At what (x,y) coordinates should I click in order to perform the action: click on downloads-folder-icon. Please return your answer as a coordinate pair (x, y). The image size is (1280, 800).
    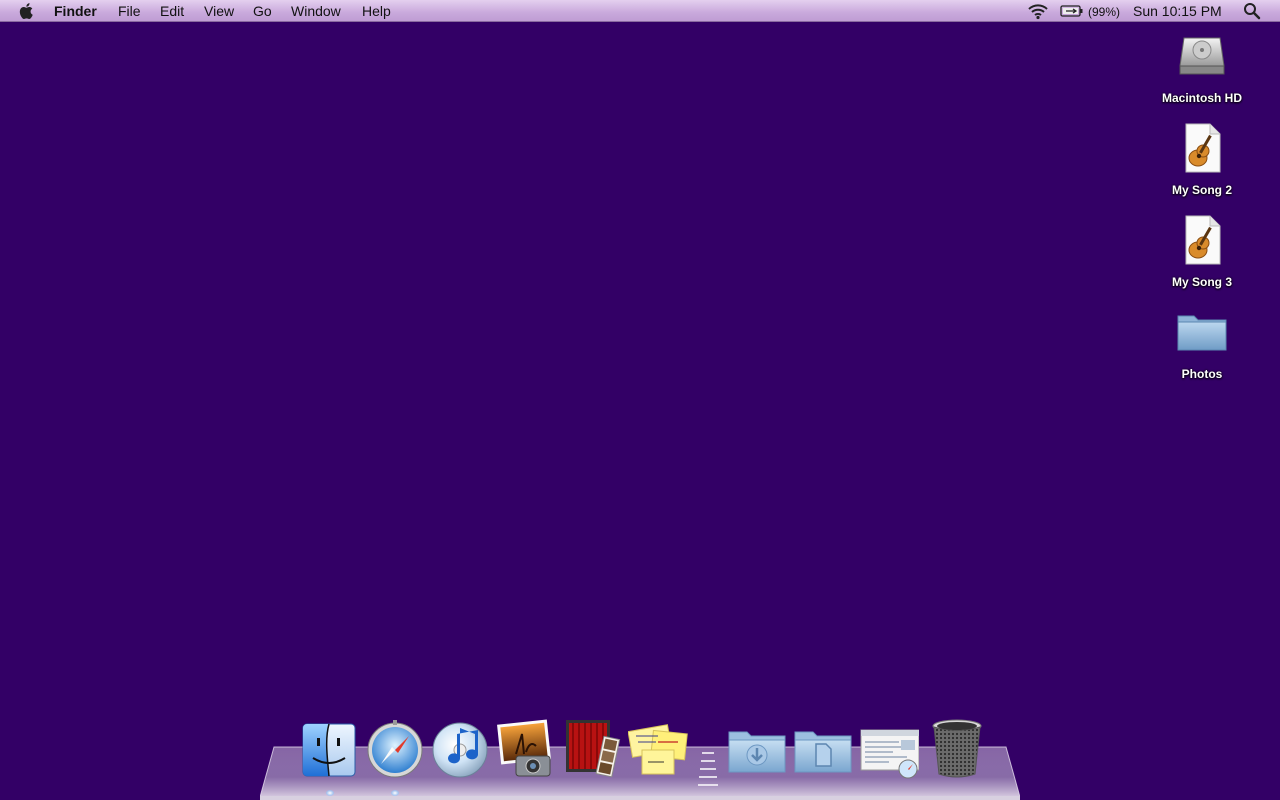
    Looking at the image, I should click on (757, 748).